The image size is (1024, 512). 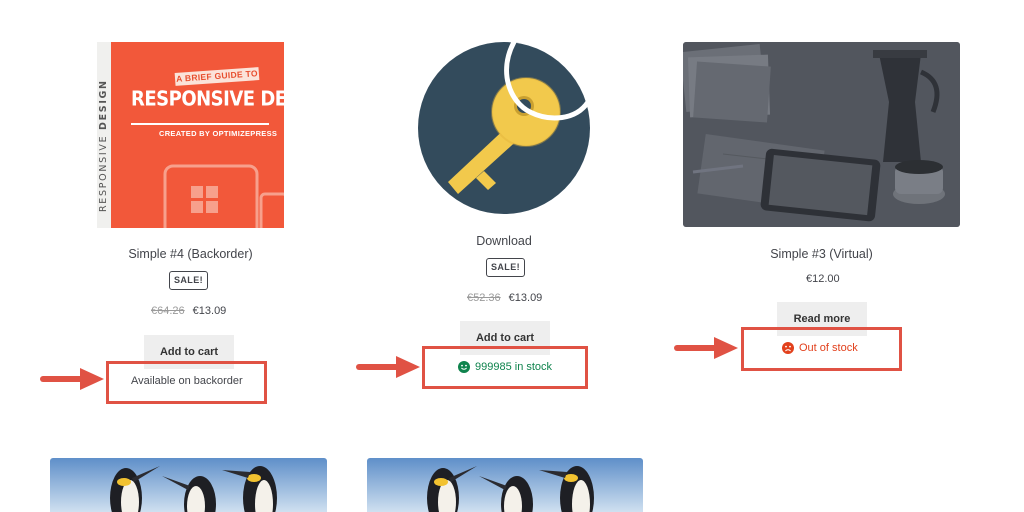 I want to click on product-title: Simple #4 (Backorder), so click(x=190, y=254).